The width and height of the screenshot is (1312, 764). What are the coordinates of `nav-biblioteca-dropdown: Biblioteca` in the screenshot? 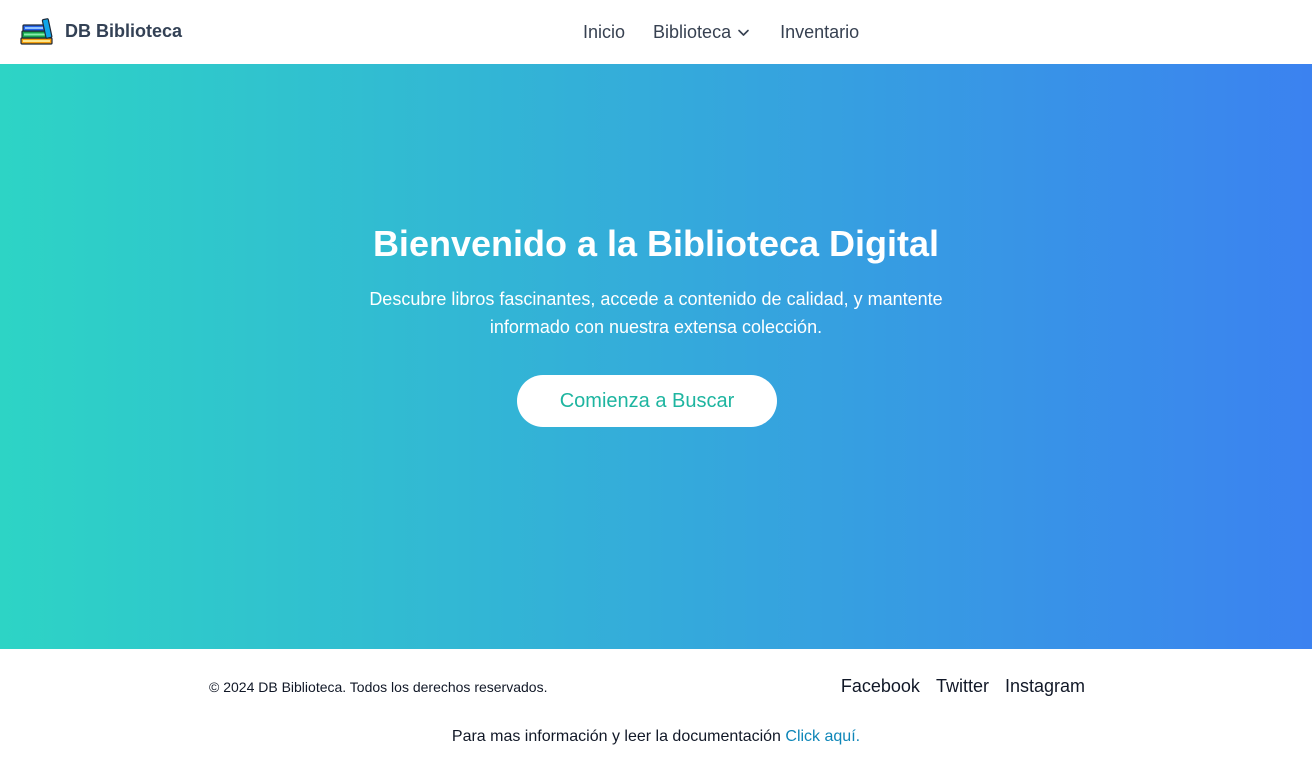 It's located at (701, 32).